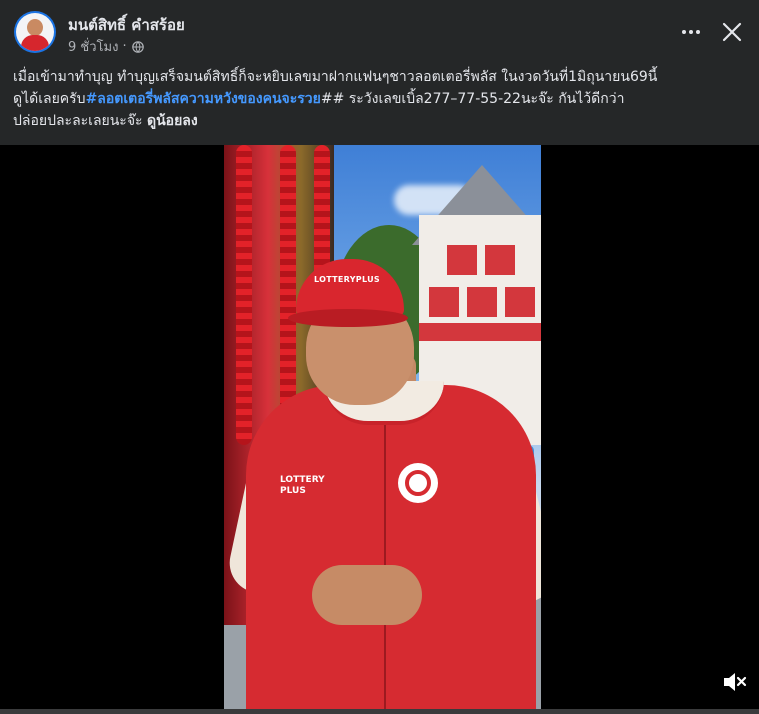  What do you see at coordinates (367, 595) in the screenshot?
I see `person-hands` at bounding box center [367, 595].